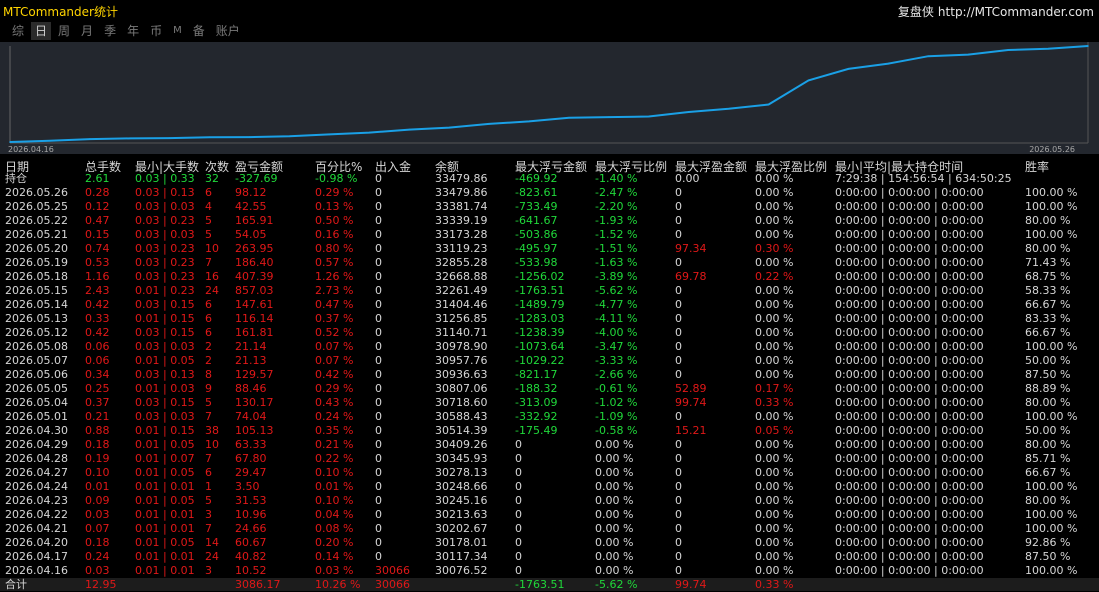 The height and width of the screenshot is (592, 1099). I want to click on cell-win: 68.75 %, so click(1048, 276).